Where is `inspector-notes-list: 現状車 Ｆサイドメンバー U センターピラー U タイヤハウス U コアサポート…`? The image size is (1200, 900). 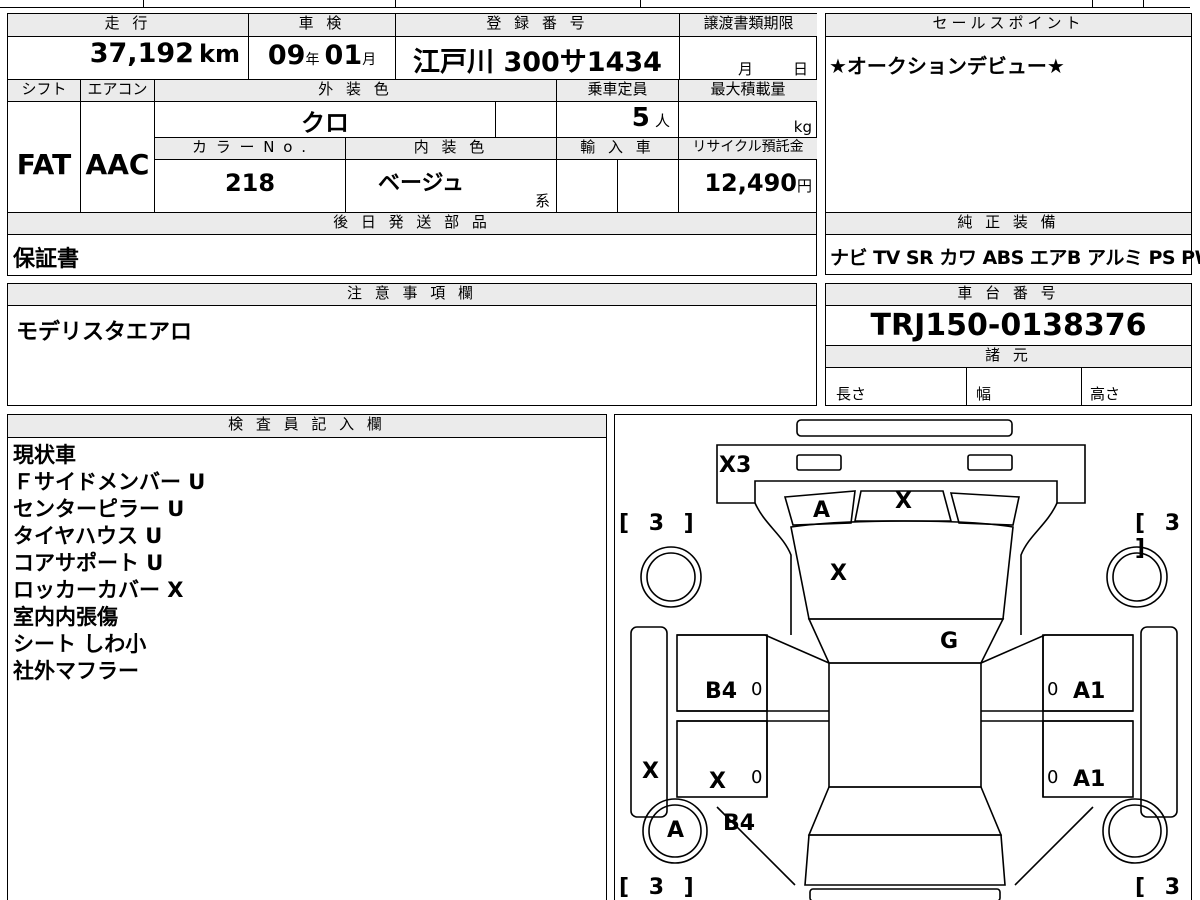
inspector-notes-list: 現状車 Ｆサイドメンバー U センターピラー U タイヤハウス U コアサポート… is located at coordinates (109, 563).